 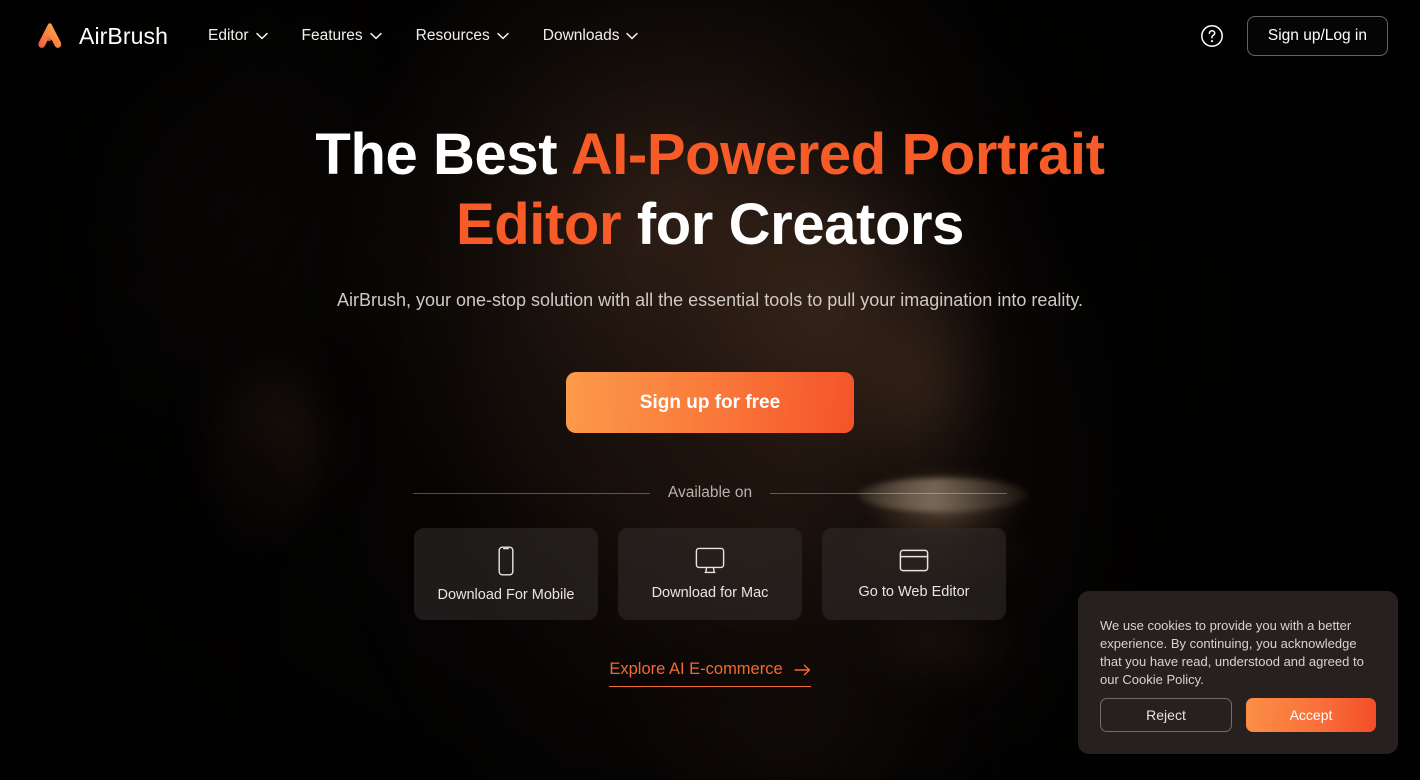 What do you see at coordinates (228, 35) in the screenshot?
I see `nav-item-label: Editor` at bounding box center [228, 35].